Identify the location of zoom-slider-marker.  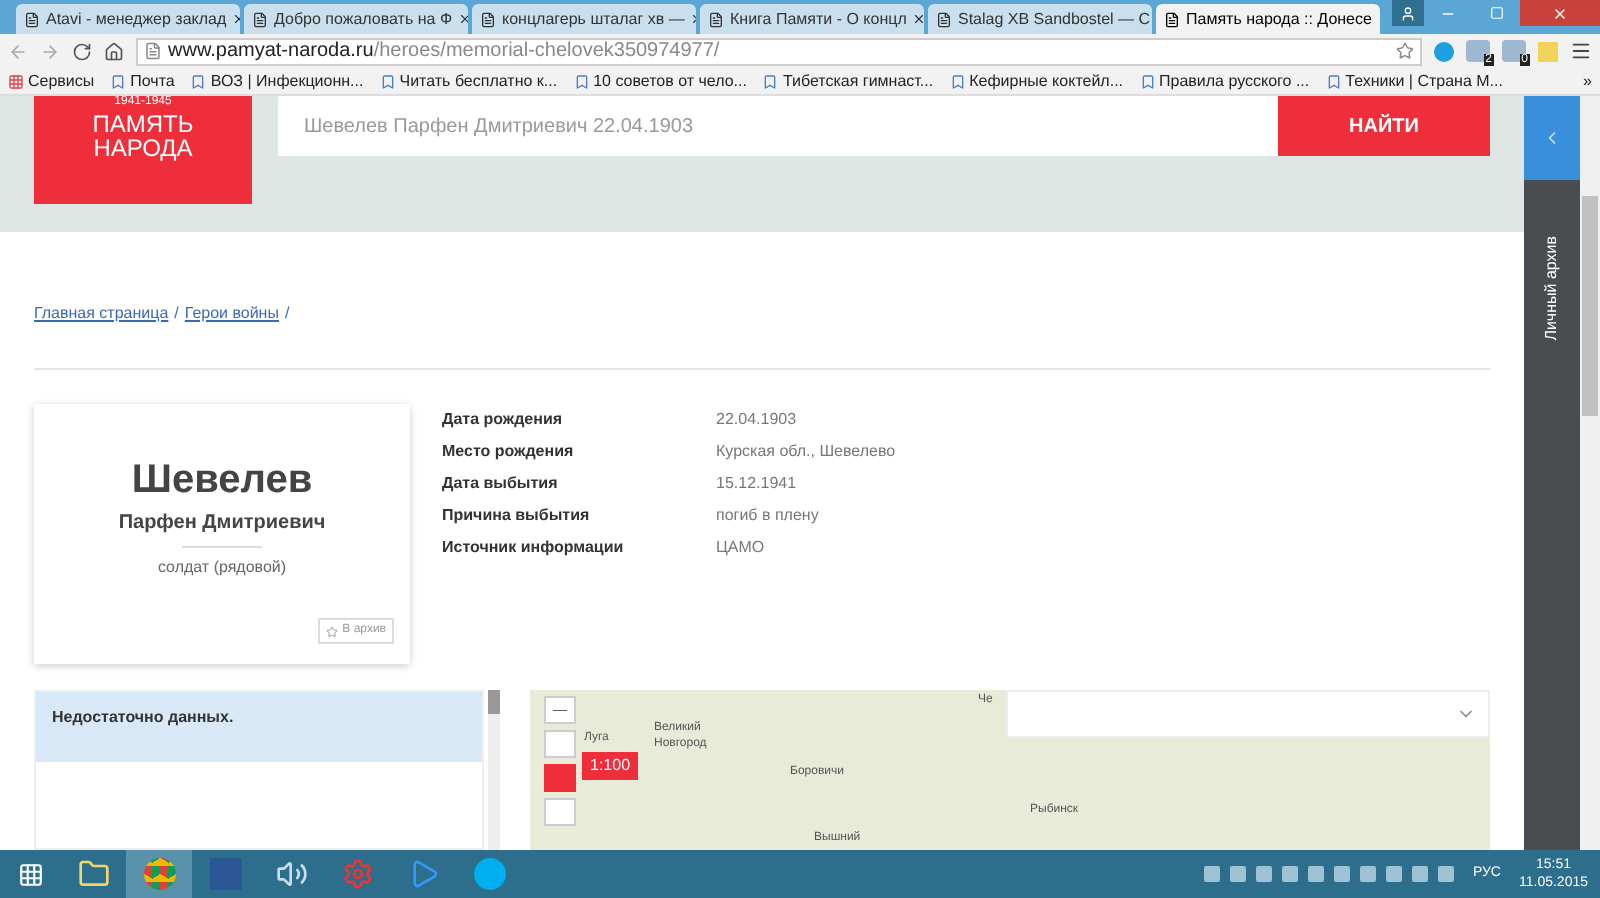
(560, 778).